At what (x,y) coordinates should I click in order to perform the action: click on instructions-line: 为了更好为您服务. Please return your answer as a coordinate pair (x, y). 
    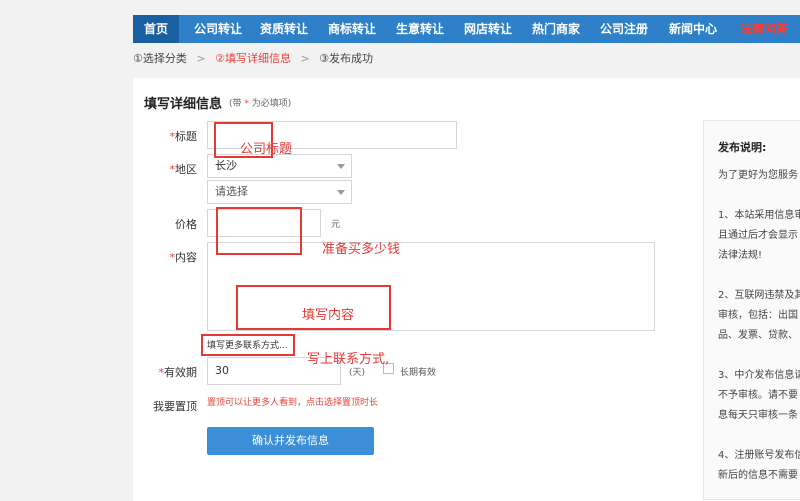
    Looking at the image, I should click on (758, 175).